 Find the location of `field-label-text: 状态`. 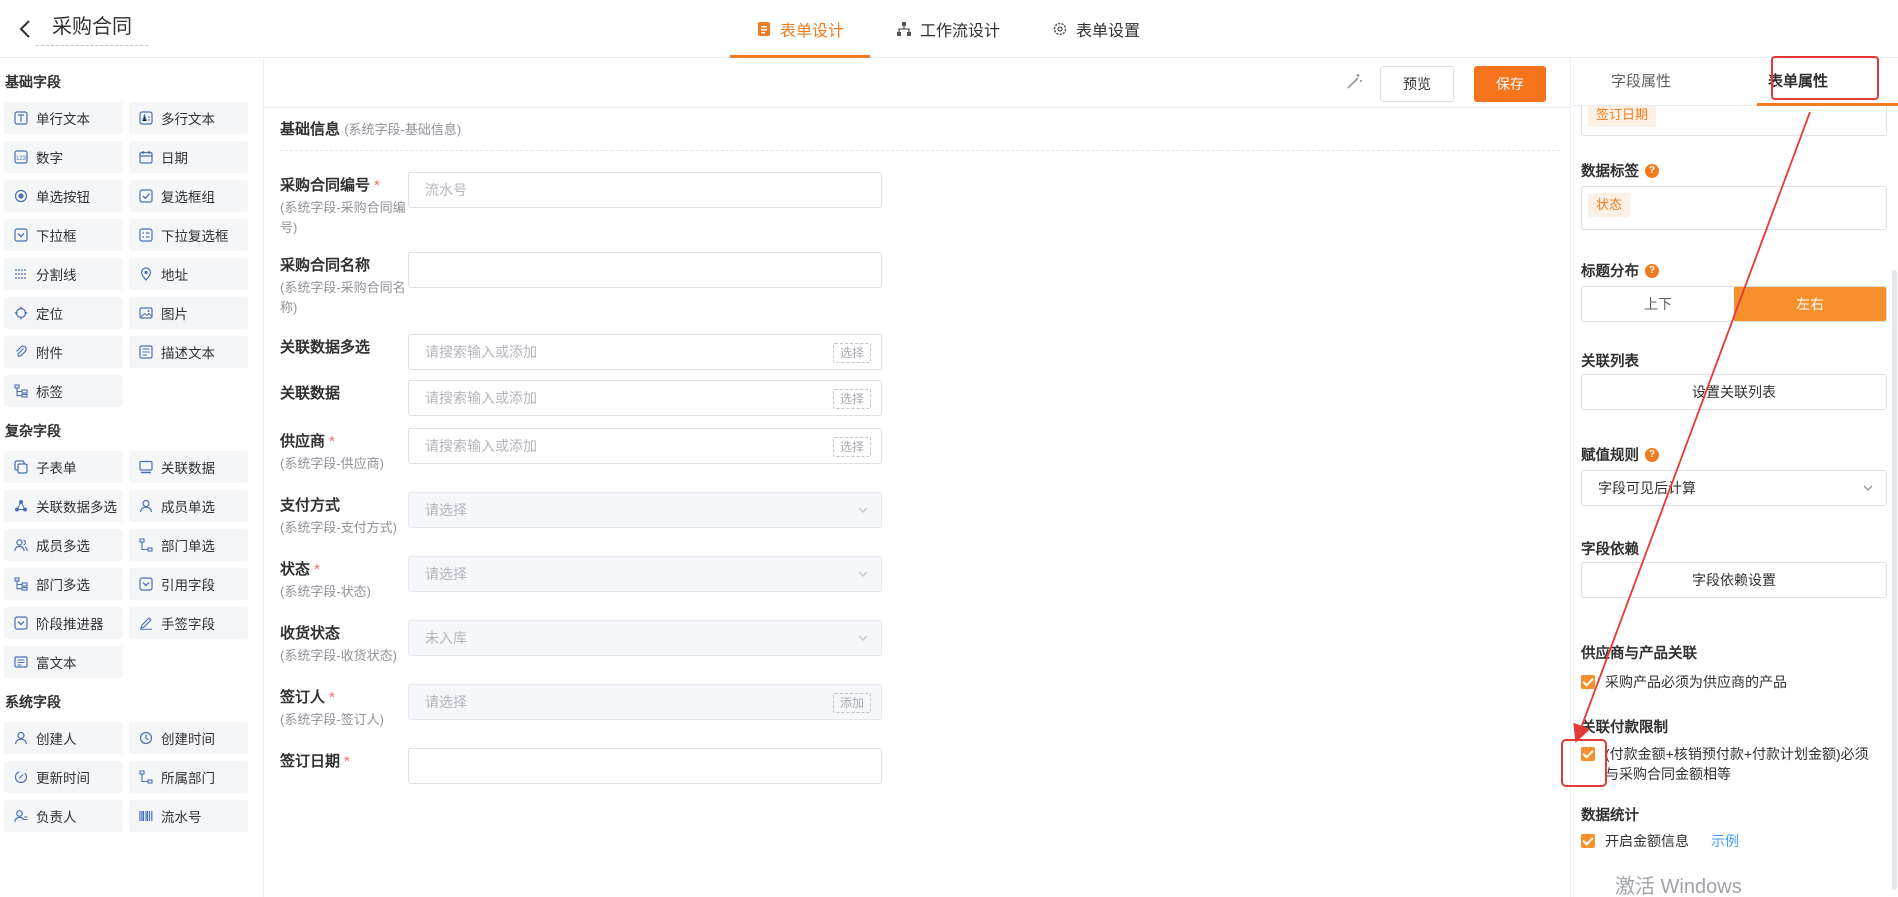

field-label-text: 状态 is located at coordinates (295, 569).